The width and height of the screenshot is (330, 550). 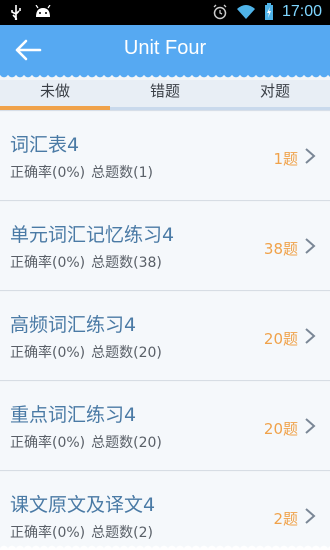 I want to click on item-total: 总题数(2), so click(x=122, y=533).